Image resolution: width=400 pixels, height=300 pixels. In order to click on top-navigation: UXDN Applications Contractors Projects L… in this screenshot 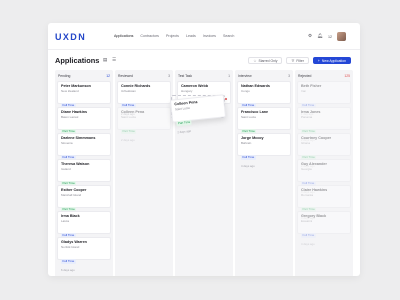, I will do `click(204, 36)`.